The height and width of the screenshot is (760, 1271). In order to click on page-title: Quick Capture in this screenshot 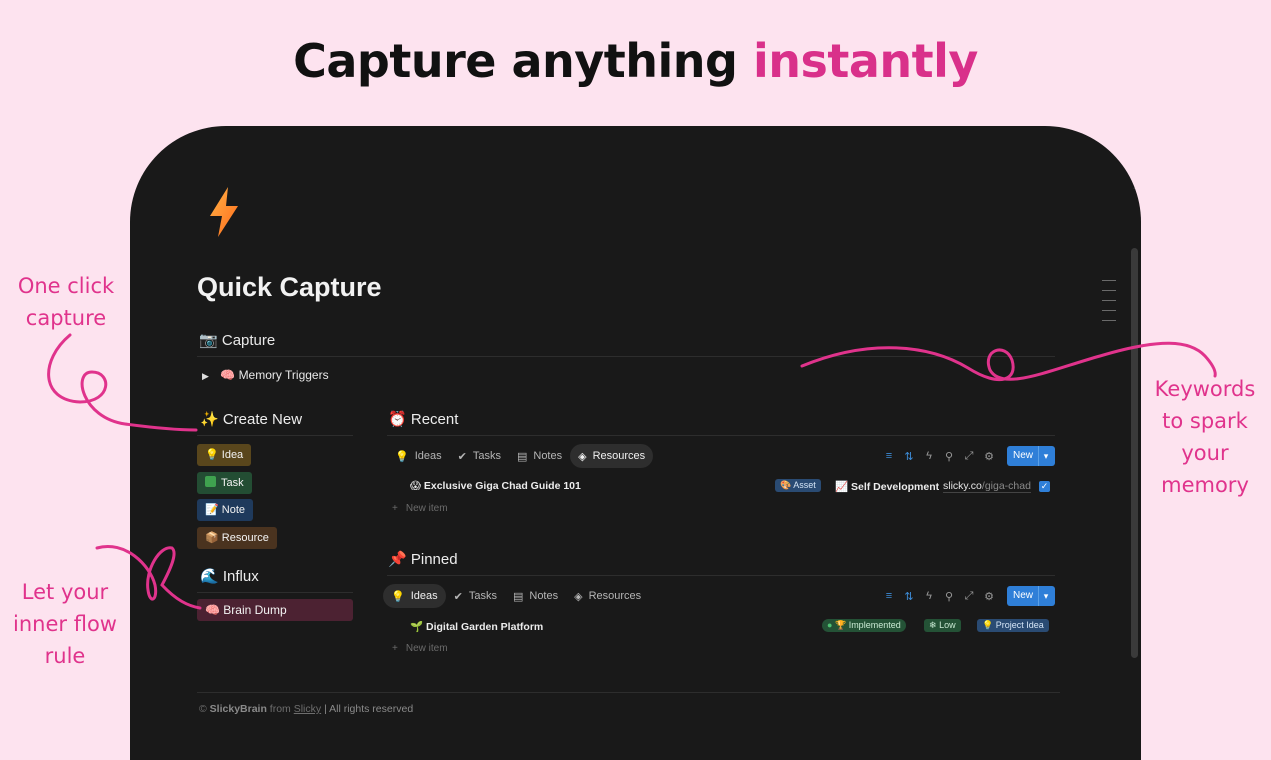, I will do `click(289, 287)`.